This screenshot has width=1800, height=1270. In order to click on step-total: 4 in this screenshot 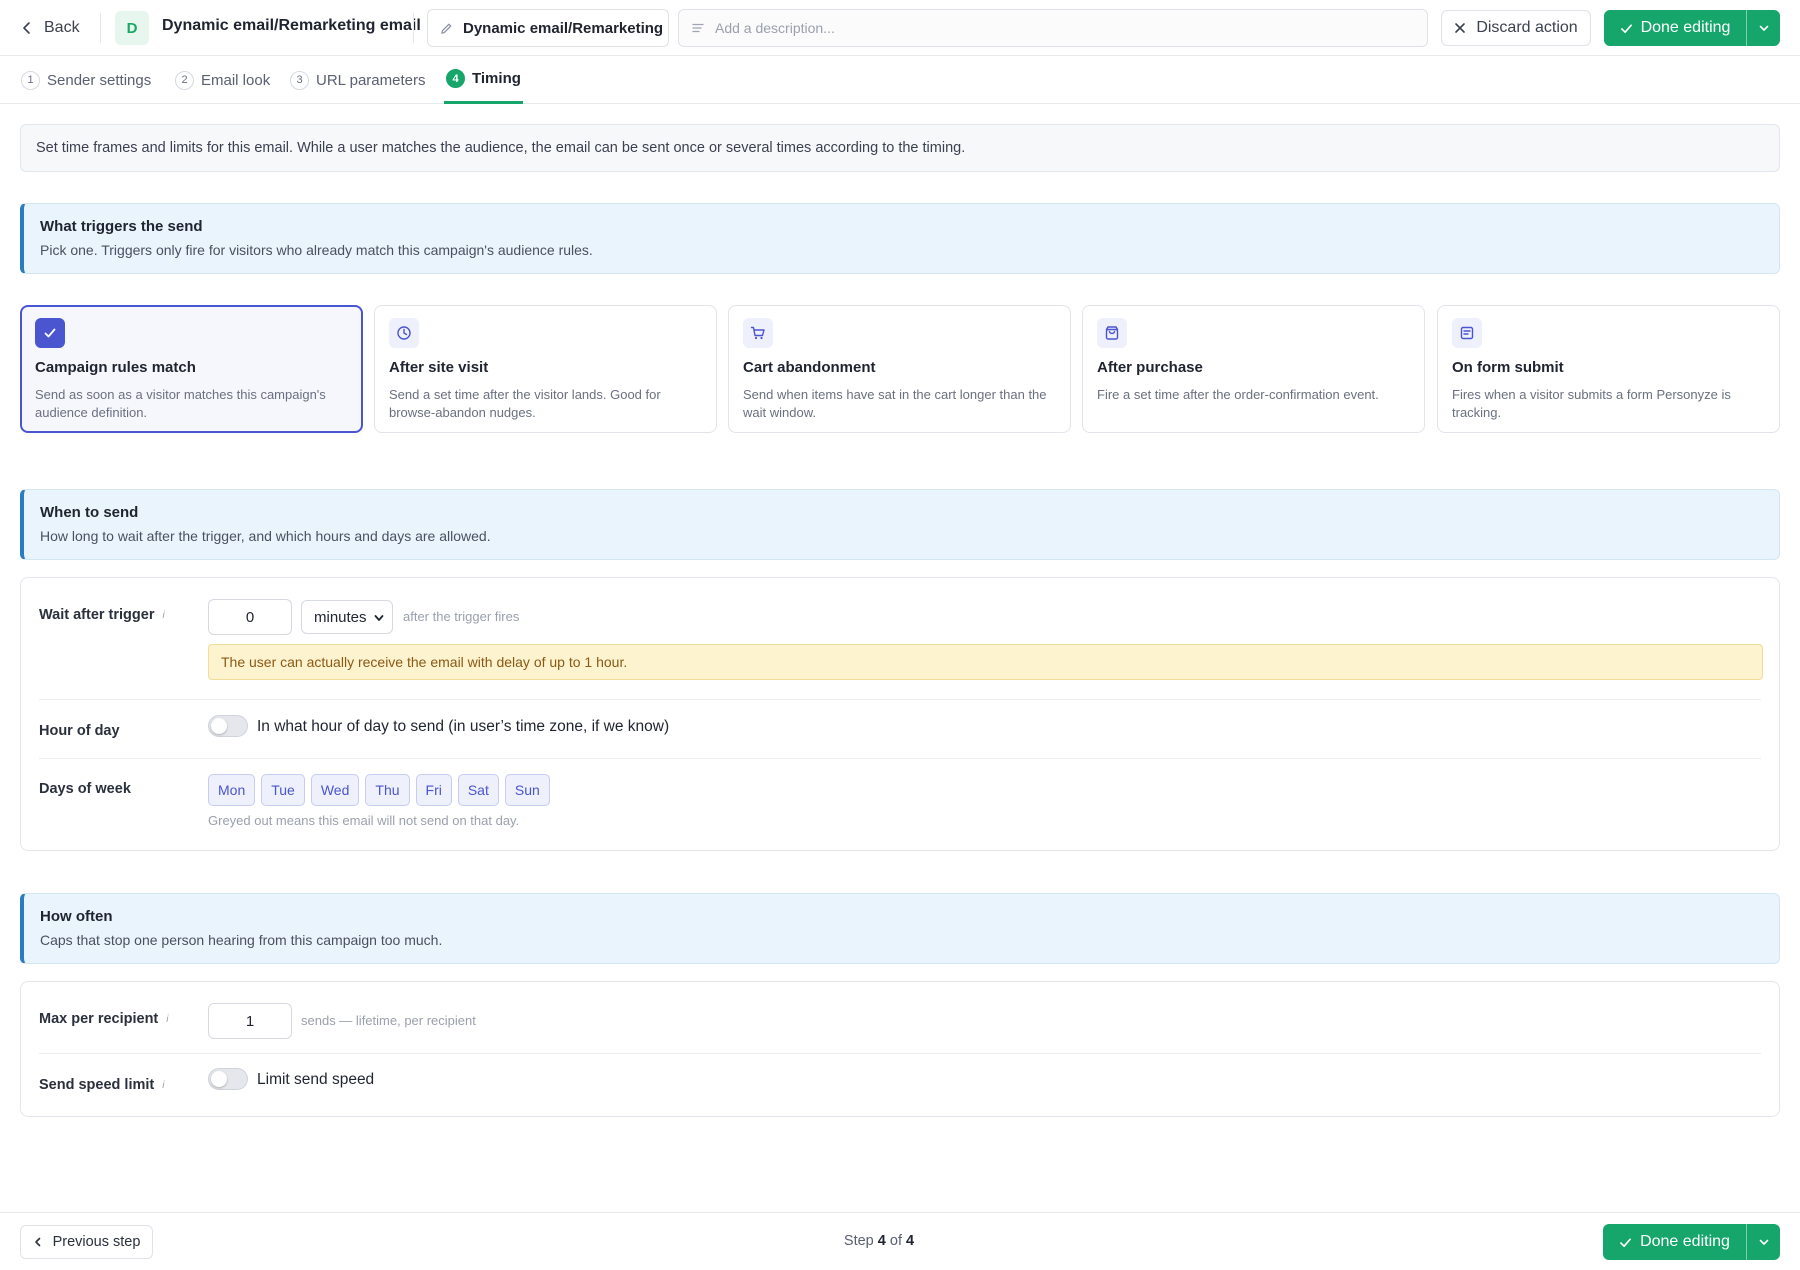, I will do `click(910, 1241)`.